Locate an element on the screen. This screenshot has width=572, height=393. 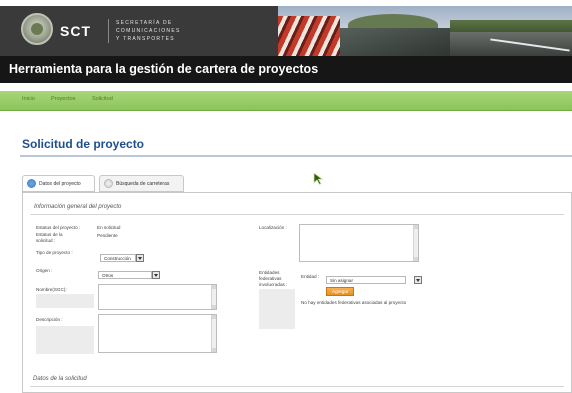
entidades-label: involucradas : is located at coordinates (273, 284).